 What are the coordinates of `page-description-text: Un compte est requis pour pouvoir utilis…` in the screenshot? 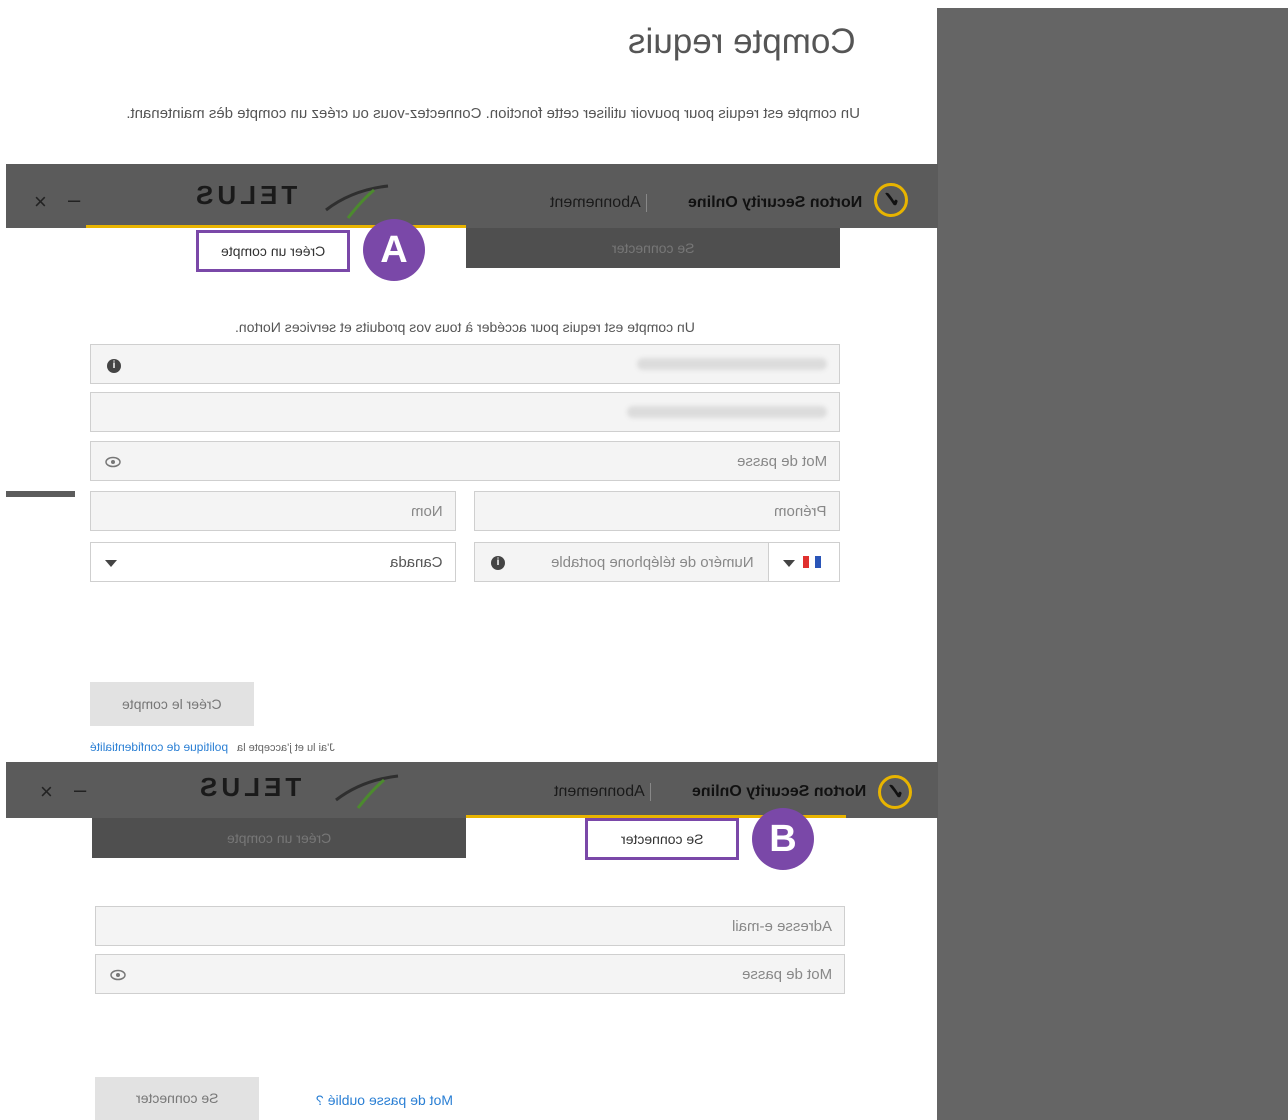 It's located at (493, 113).